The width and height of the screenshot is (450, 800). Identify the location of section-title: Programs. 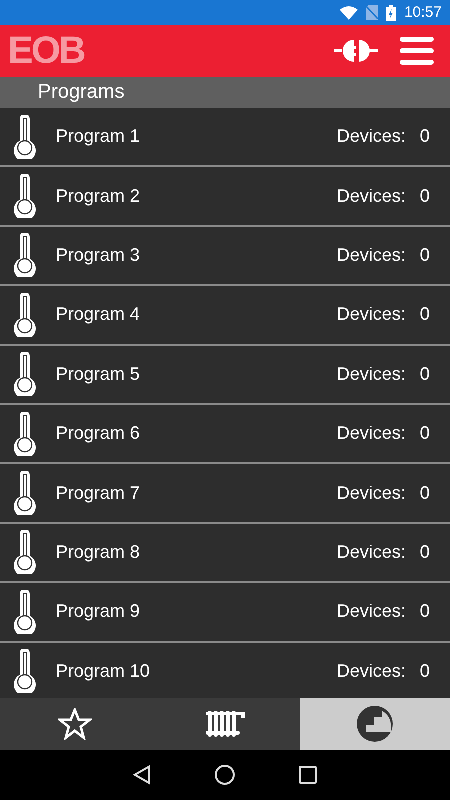
(81, 92).